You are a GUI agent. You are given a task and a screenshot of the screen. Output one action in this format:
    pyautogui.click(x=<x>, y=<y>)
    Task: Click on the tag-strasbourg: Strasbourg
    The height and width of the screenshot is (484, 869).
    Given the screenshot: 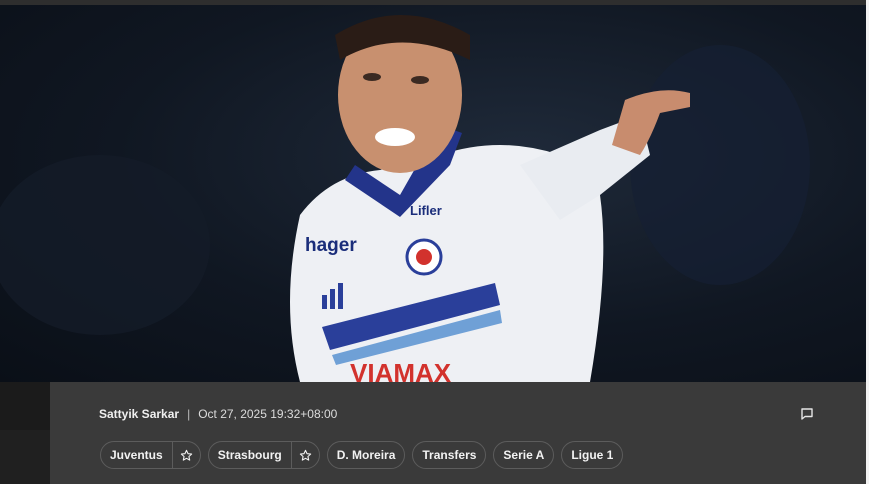 What is the action you would take?
    pyautogui.click(x=263, y=455)
    